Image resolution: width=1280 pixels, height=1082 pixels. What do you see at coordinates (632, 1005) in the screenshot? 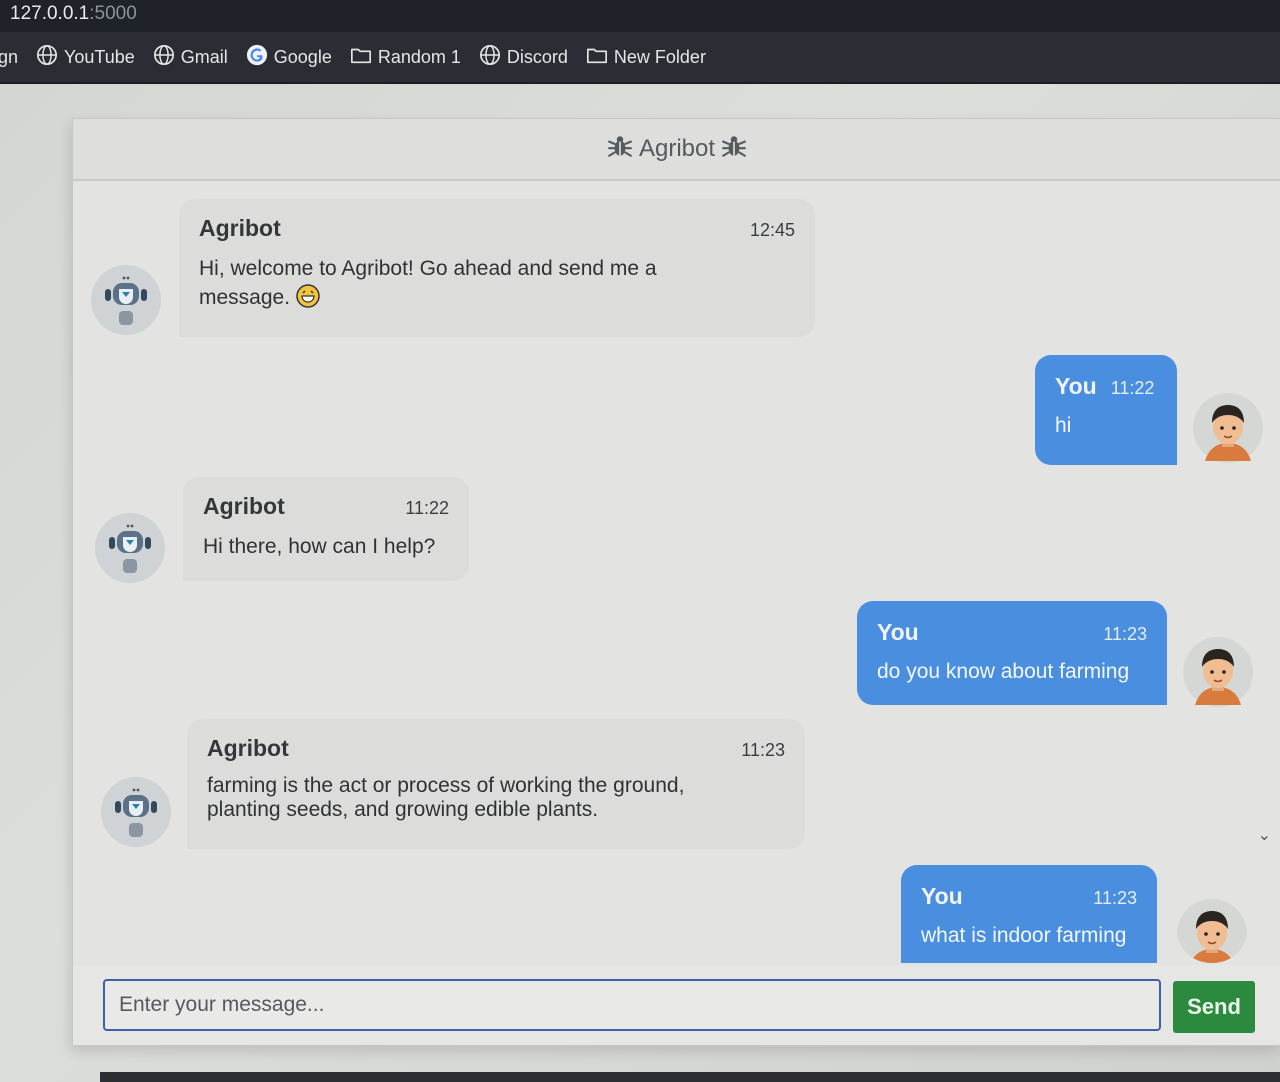
I see `message-input` at bounding box center [632, 1005].